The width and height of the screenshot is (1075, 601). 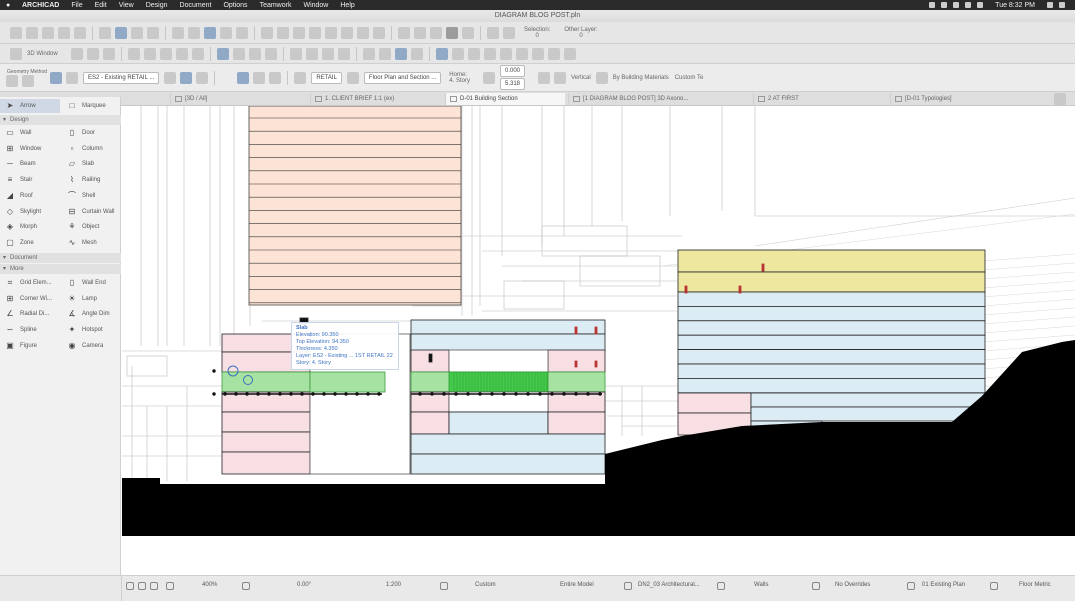 What do you see at coordinates (488, 77) in the screenshot?
I see `elevation-reference-icon` at bounding box center [488, 77].